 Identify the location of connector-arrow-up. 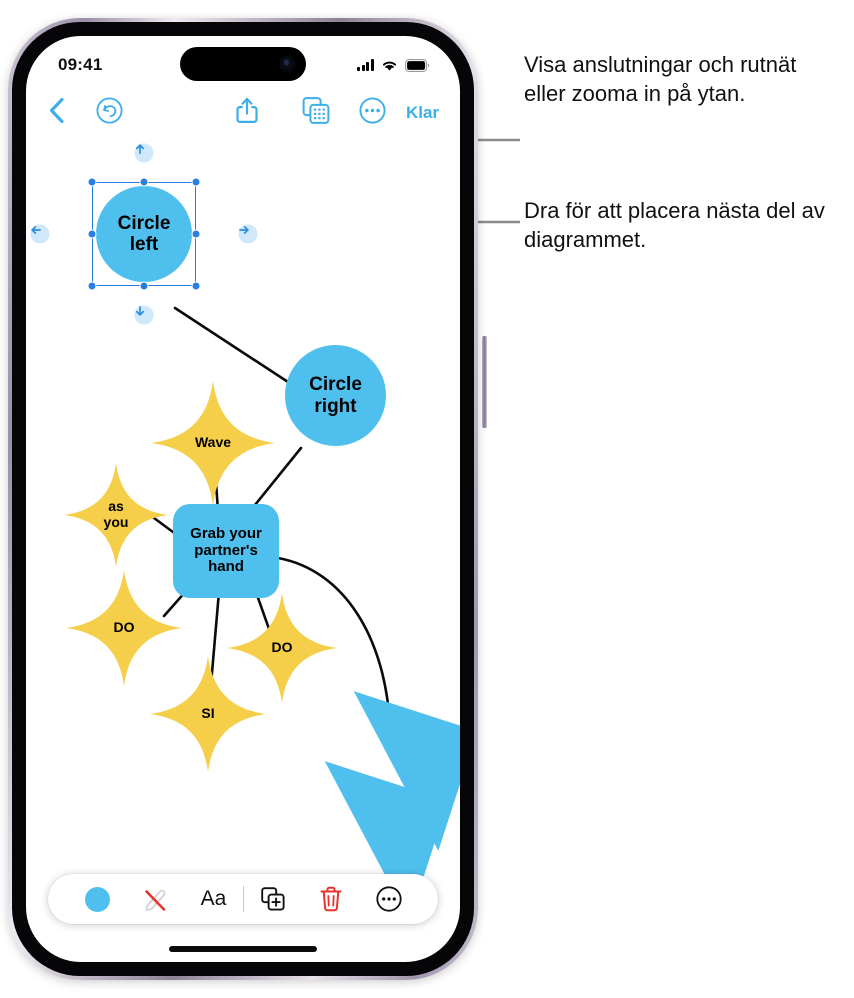
(144, 153).